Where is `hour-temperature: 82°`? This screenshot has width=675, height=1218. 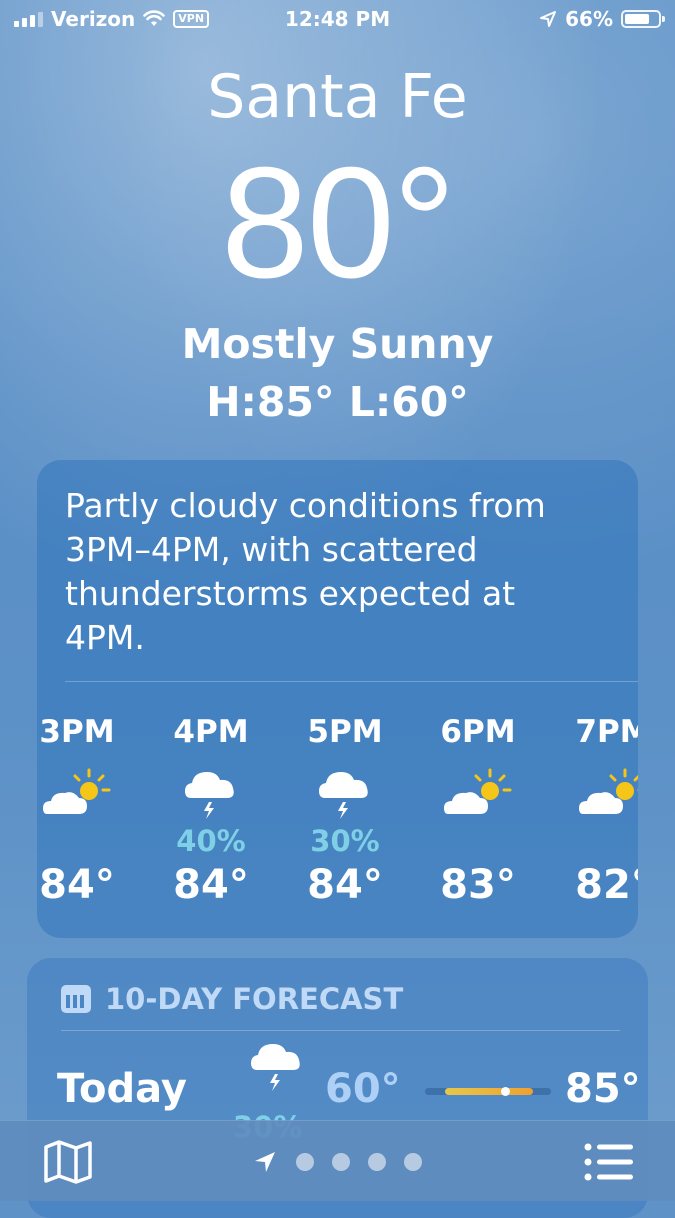 hour-temperature: 82° is located at coordinates (606, 885).